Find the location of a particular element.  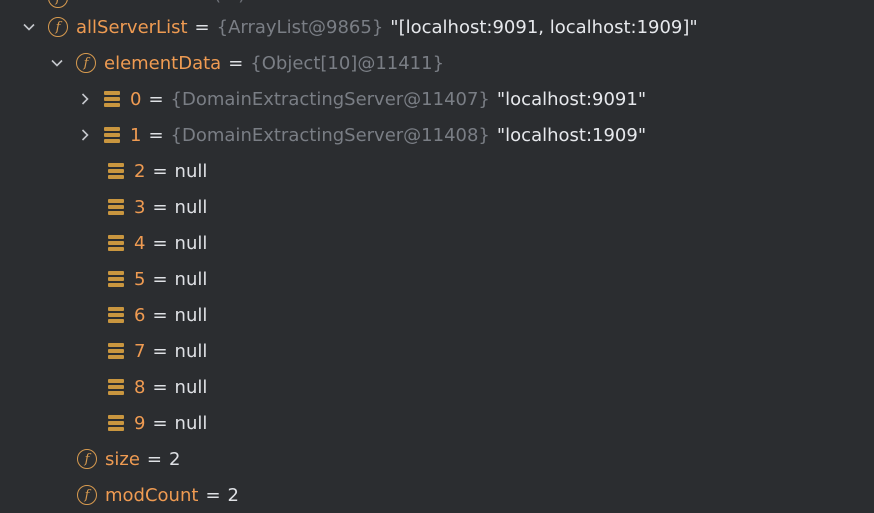

variable-name: allServerList is located at coordinates (132, 27).